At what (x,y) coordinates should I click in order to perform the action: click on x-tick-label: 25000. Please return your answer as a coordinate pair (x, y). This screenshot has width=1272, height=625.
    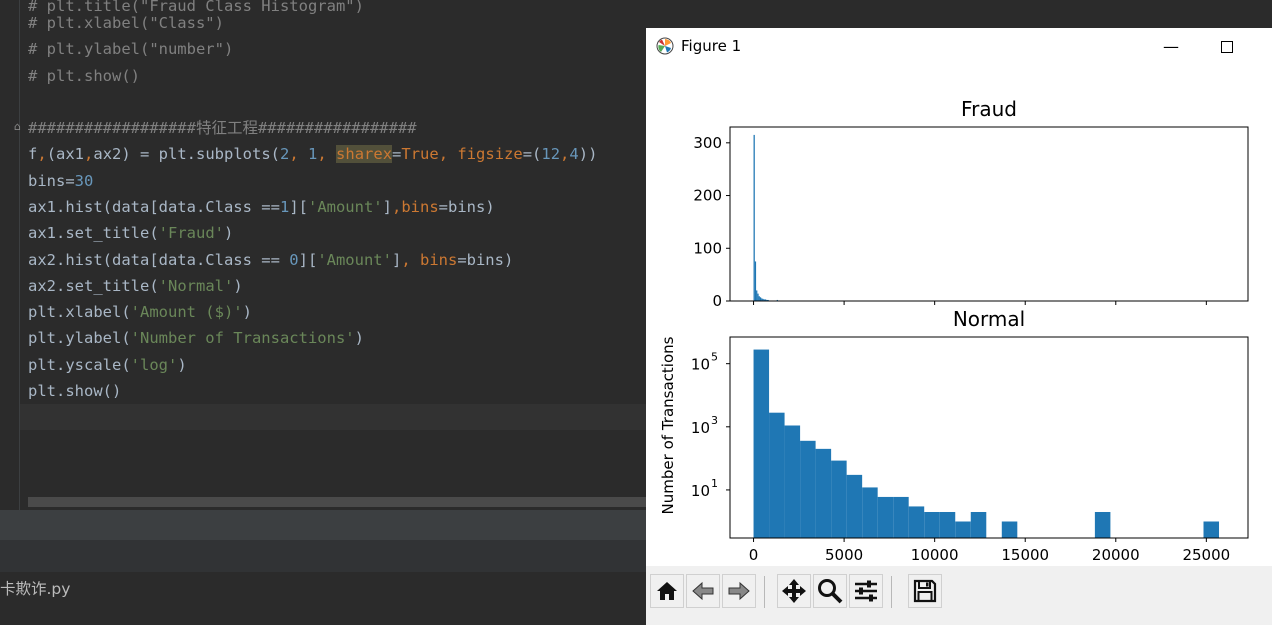
    Looking at the image, I should click on (1206, 555).